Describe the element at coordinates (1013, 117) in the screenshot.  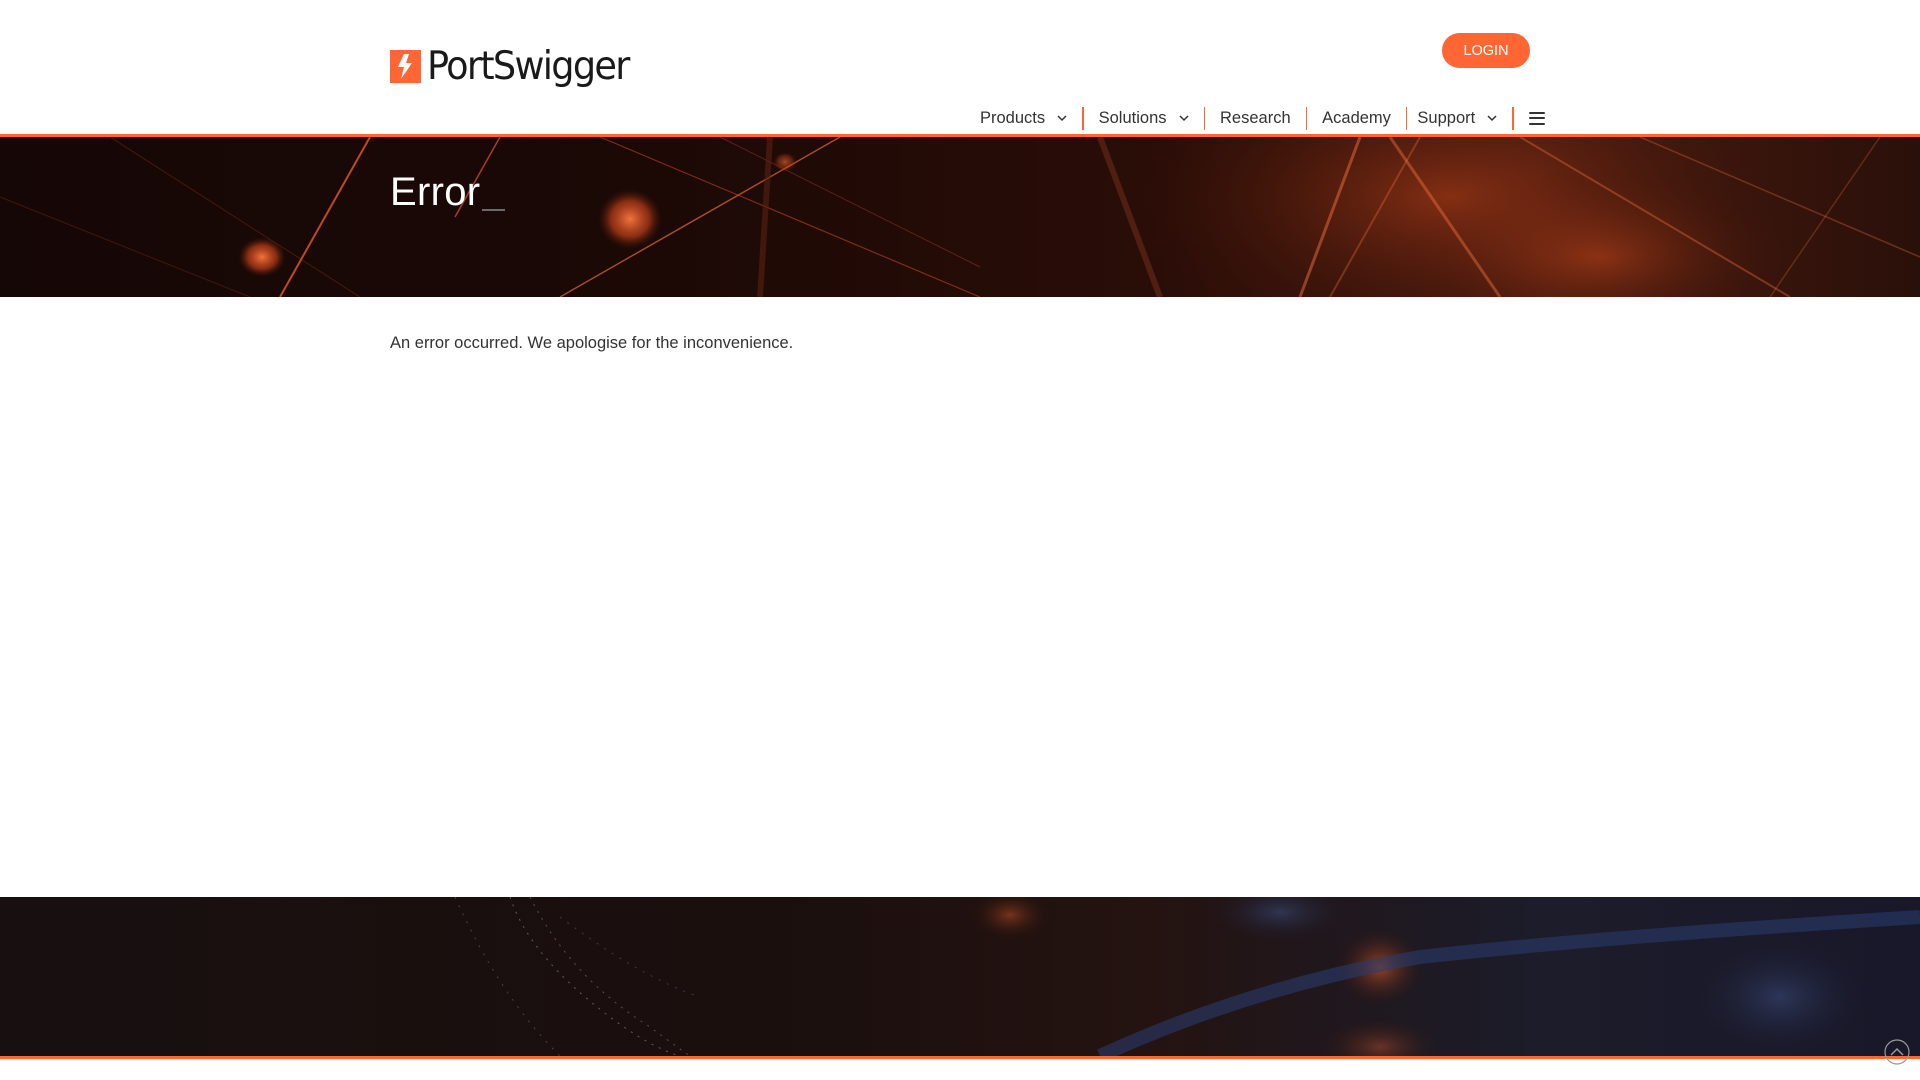
I see `nav-item-label: Products` at that location.